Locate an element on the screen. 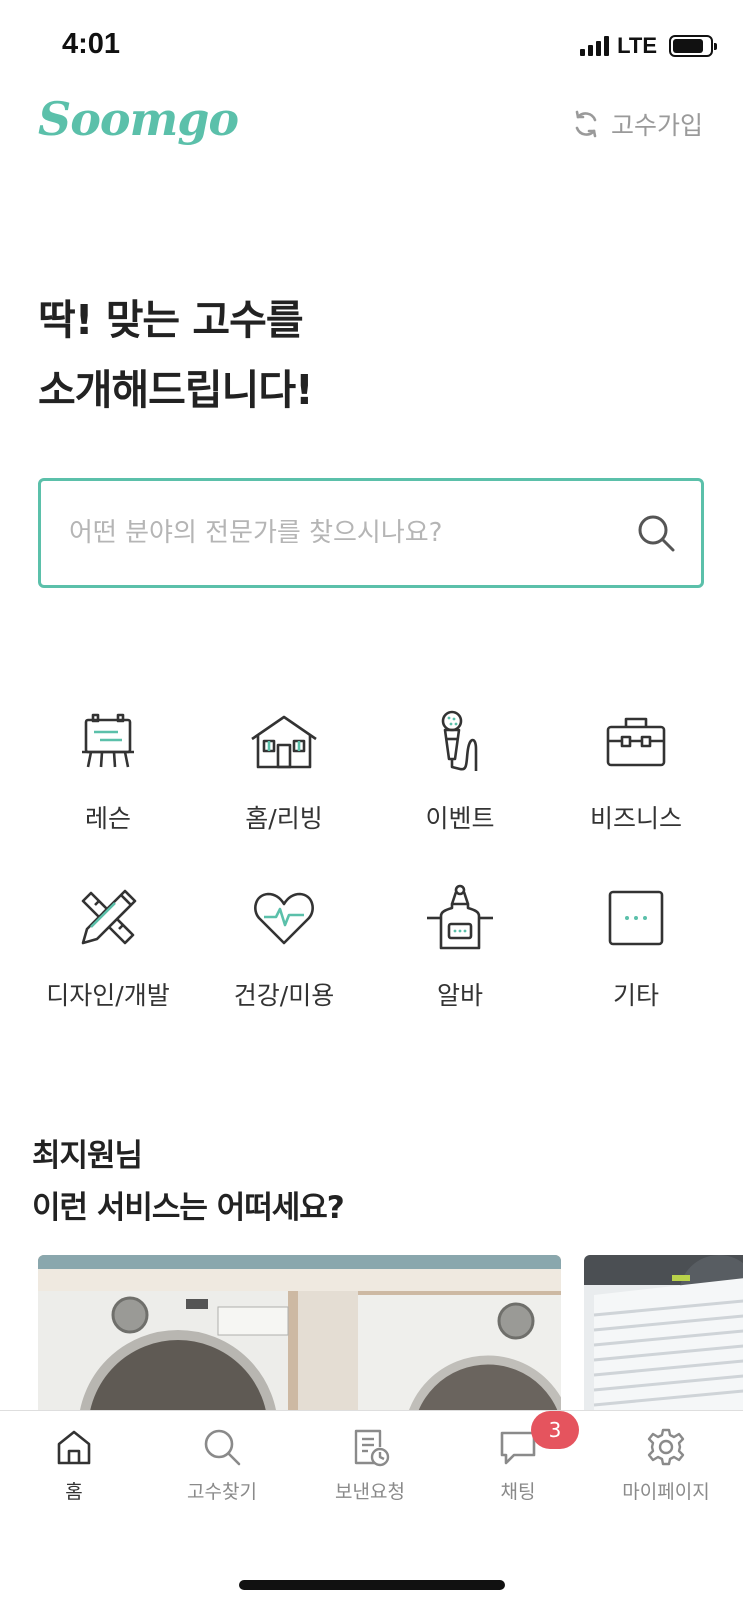  category-event: 이벤트 is located at coordinates (460, 777).